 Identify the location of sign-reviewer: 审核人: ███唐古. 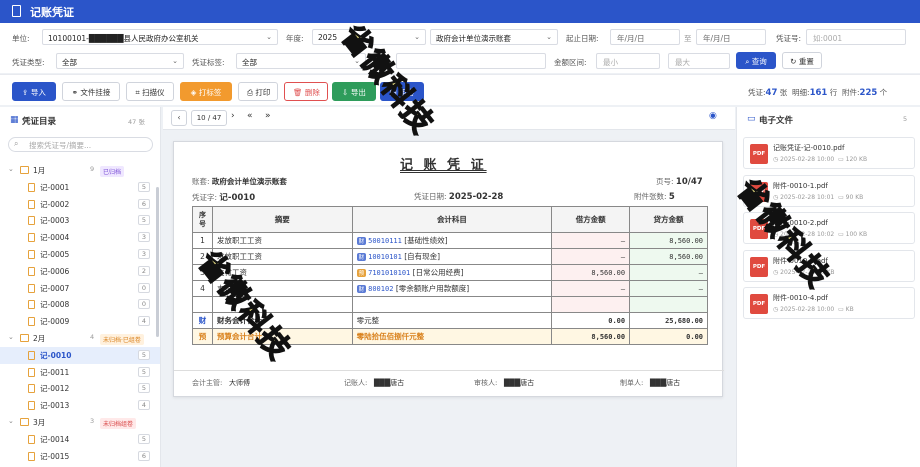
(504, 383).